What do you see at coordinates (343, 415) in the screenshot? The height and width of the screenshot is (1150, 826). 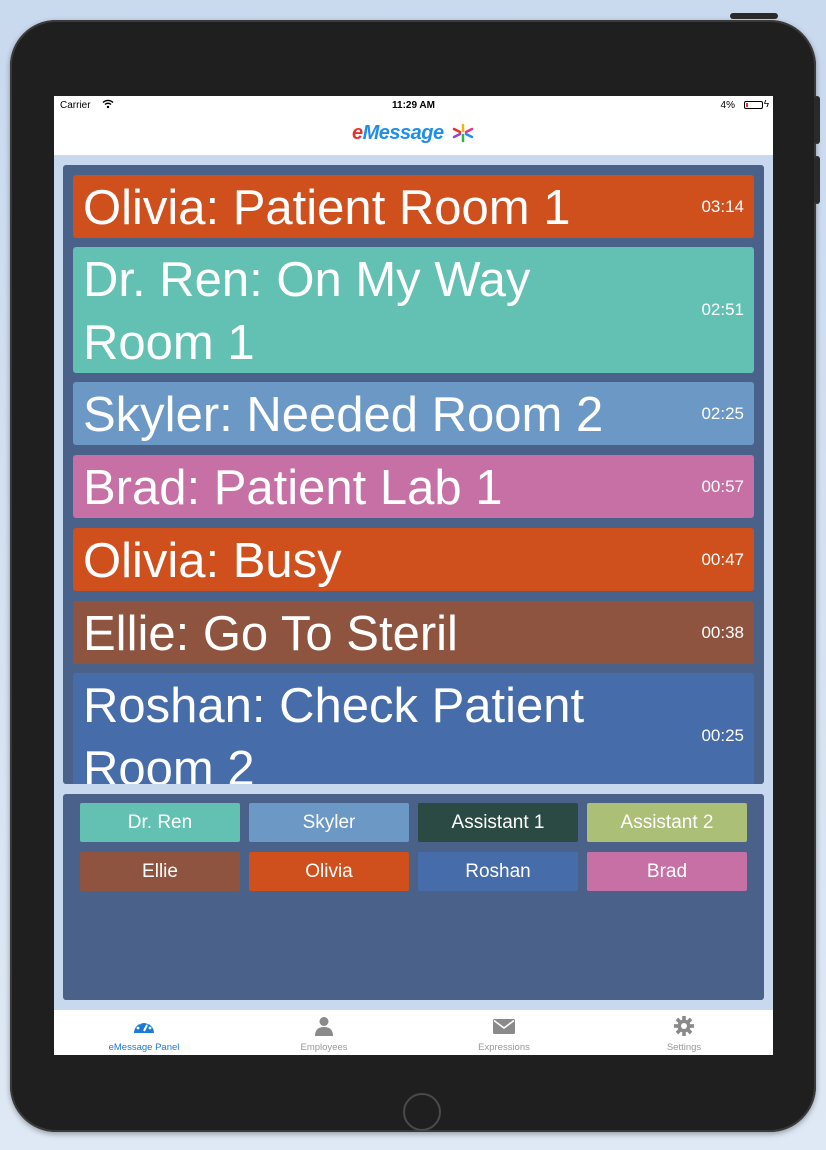 I see `message-text: Skyler: Needed Room 2` at bounding box center [343, 415].